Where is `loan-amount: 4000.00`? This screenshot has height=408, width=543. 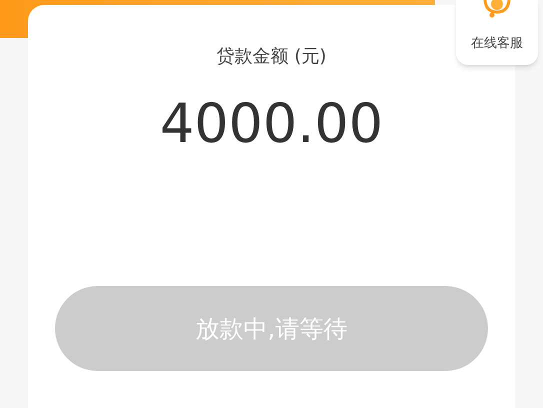
loan-amount: 4000.00 is located at coordinates (272, 124).